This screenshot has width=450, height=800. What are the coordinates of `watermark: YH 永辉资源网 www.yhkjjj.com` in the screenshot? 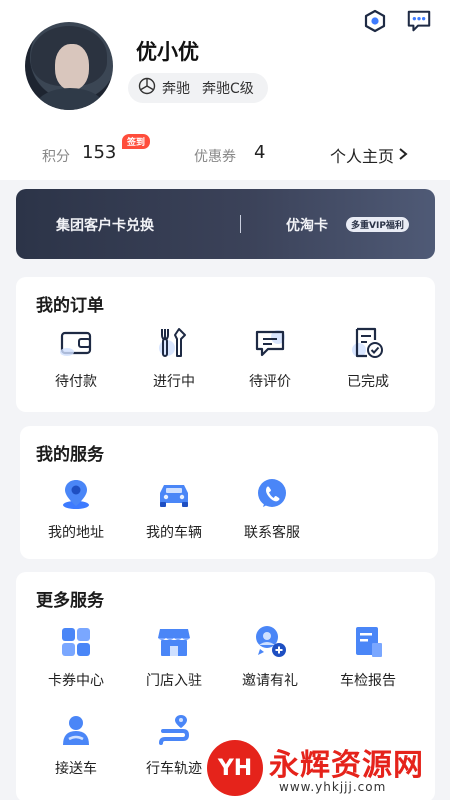 It's located at (327, 768).